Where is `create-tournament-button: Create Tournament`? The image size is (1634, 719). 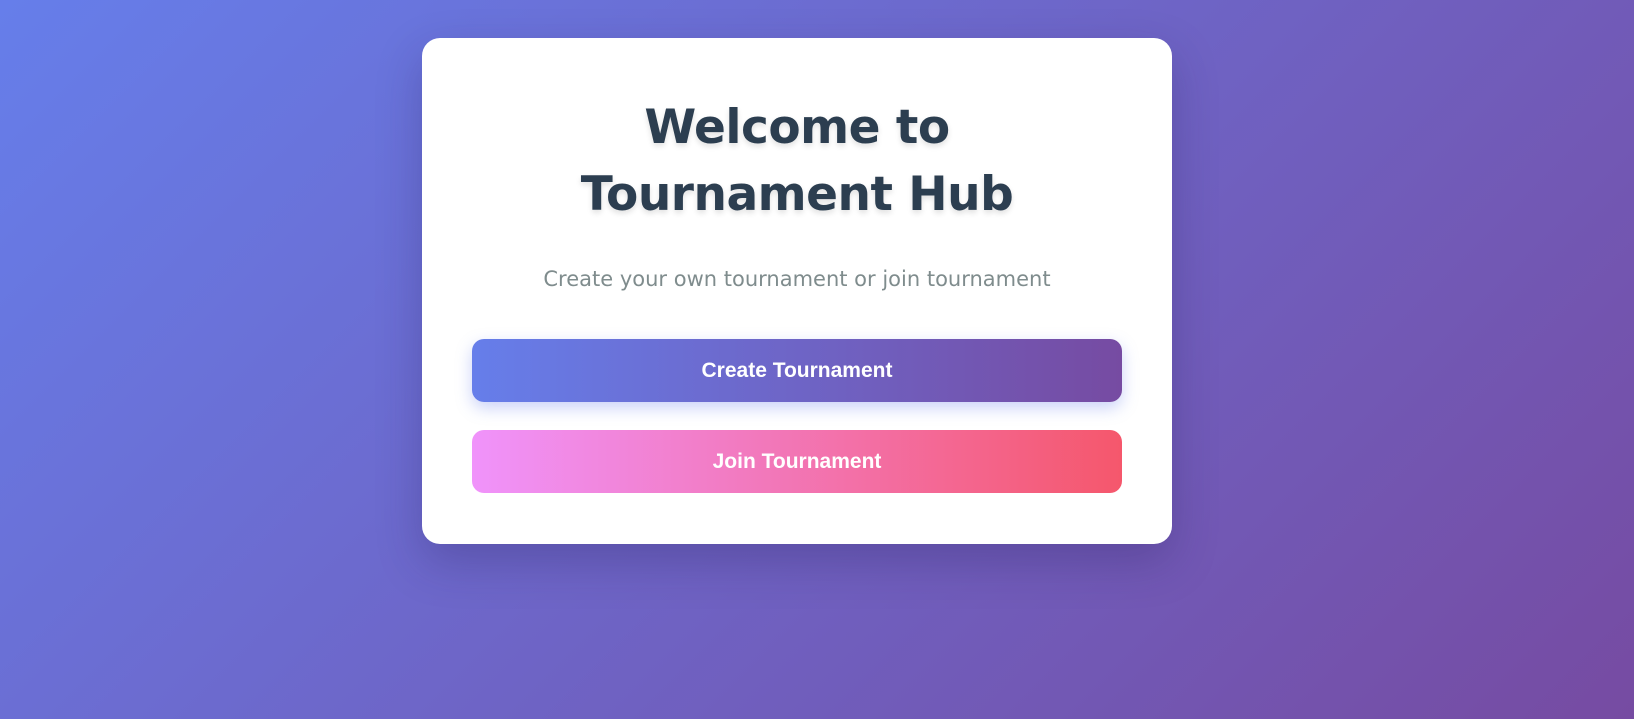
create-tournament-button: Create Tournament is located at coordinates (797, 370).